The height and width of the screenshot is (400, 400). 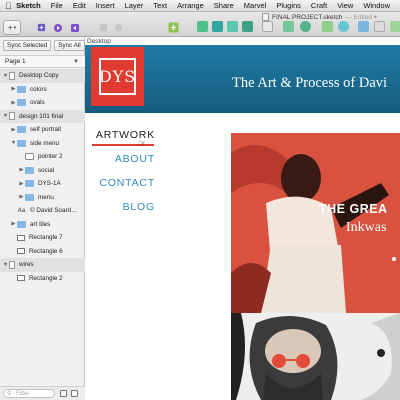 What do you see at coordinates (327, 26) in the screenshot?
I see `scale-icon` at bounding box center [327, 26].